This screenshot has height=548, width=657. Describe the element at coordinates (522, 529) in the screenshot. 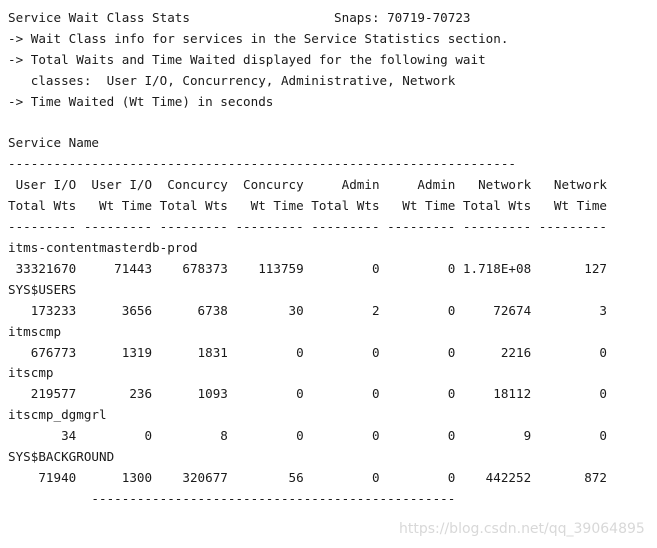

I see `watermark-text: https://blog.csdn.net/qq_39064895` at that location.